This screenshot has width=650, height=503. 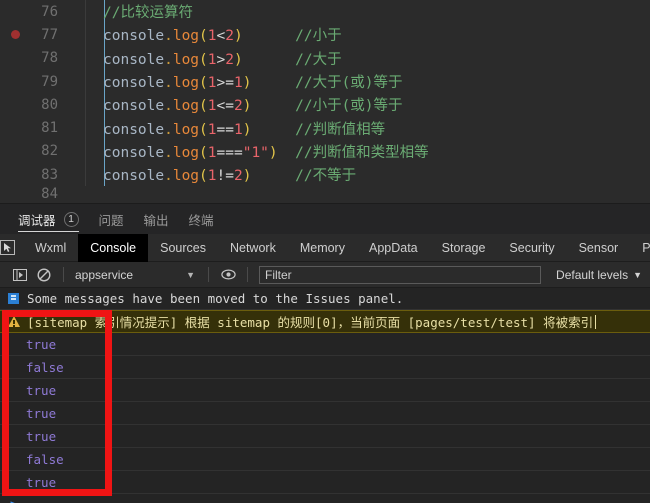 I want to click on devtools-tab-label: Console, so click(x=113, y=247).